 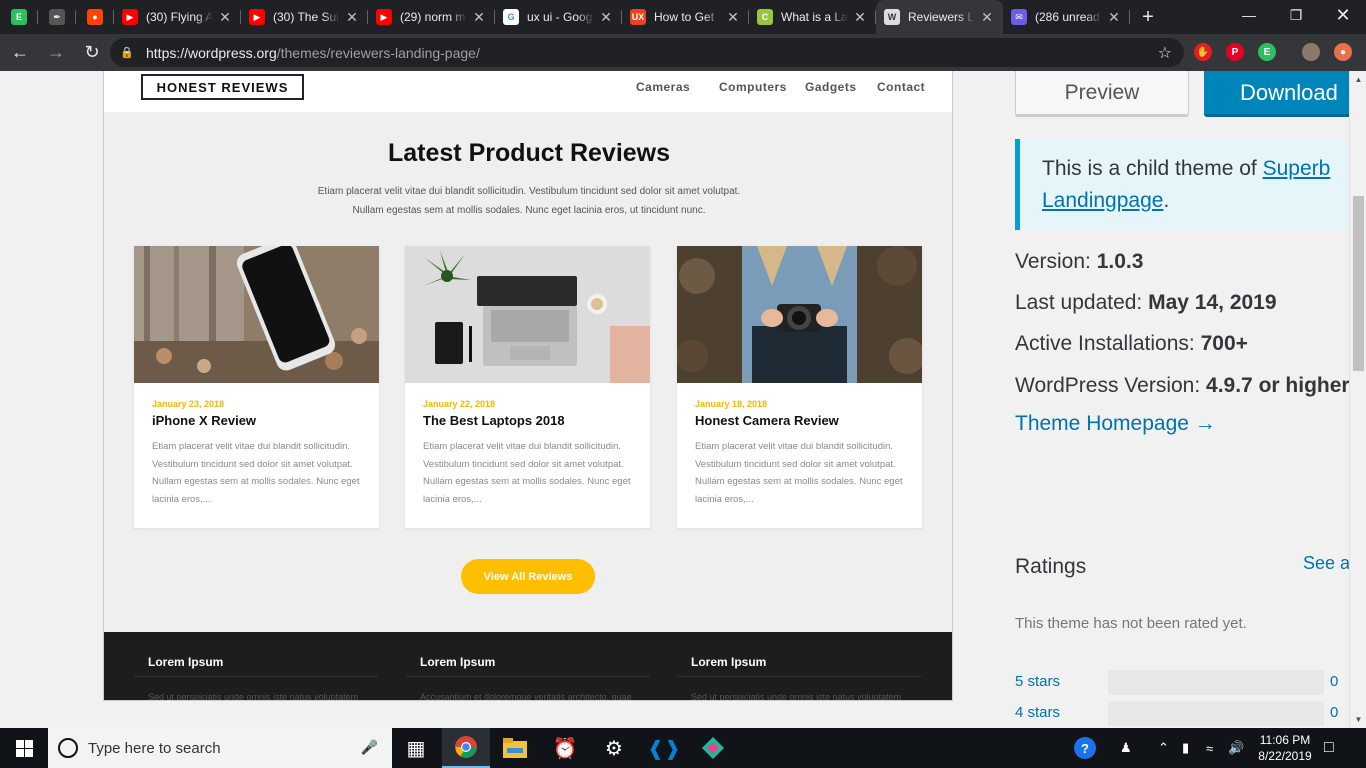 What do you see at coordinates (68, 748) in the screenshot?
I see `search-icon` at bounding box center [68, 748].